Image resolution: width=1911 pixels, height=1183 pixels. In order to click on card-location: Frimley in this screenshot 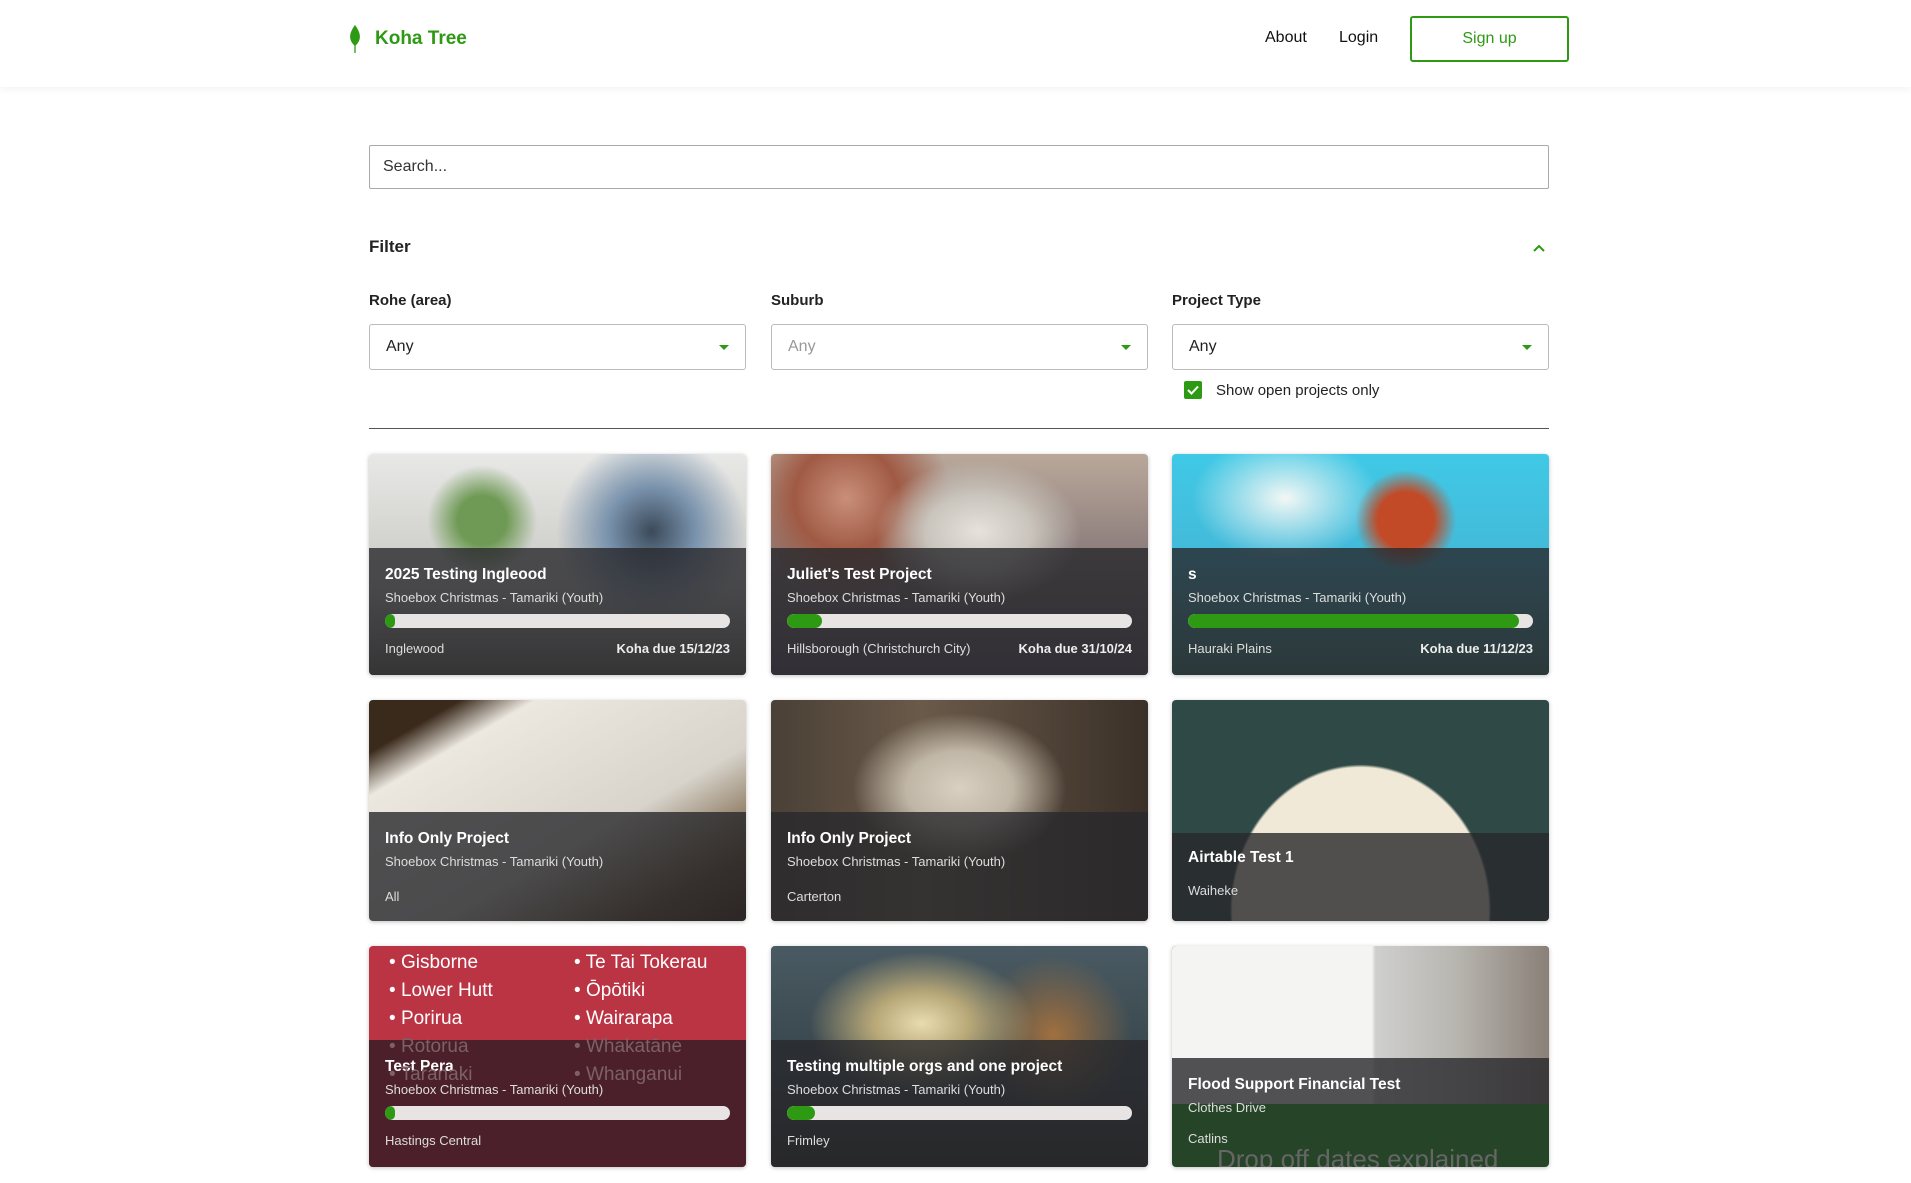, I will do `click(808, 1140)`.